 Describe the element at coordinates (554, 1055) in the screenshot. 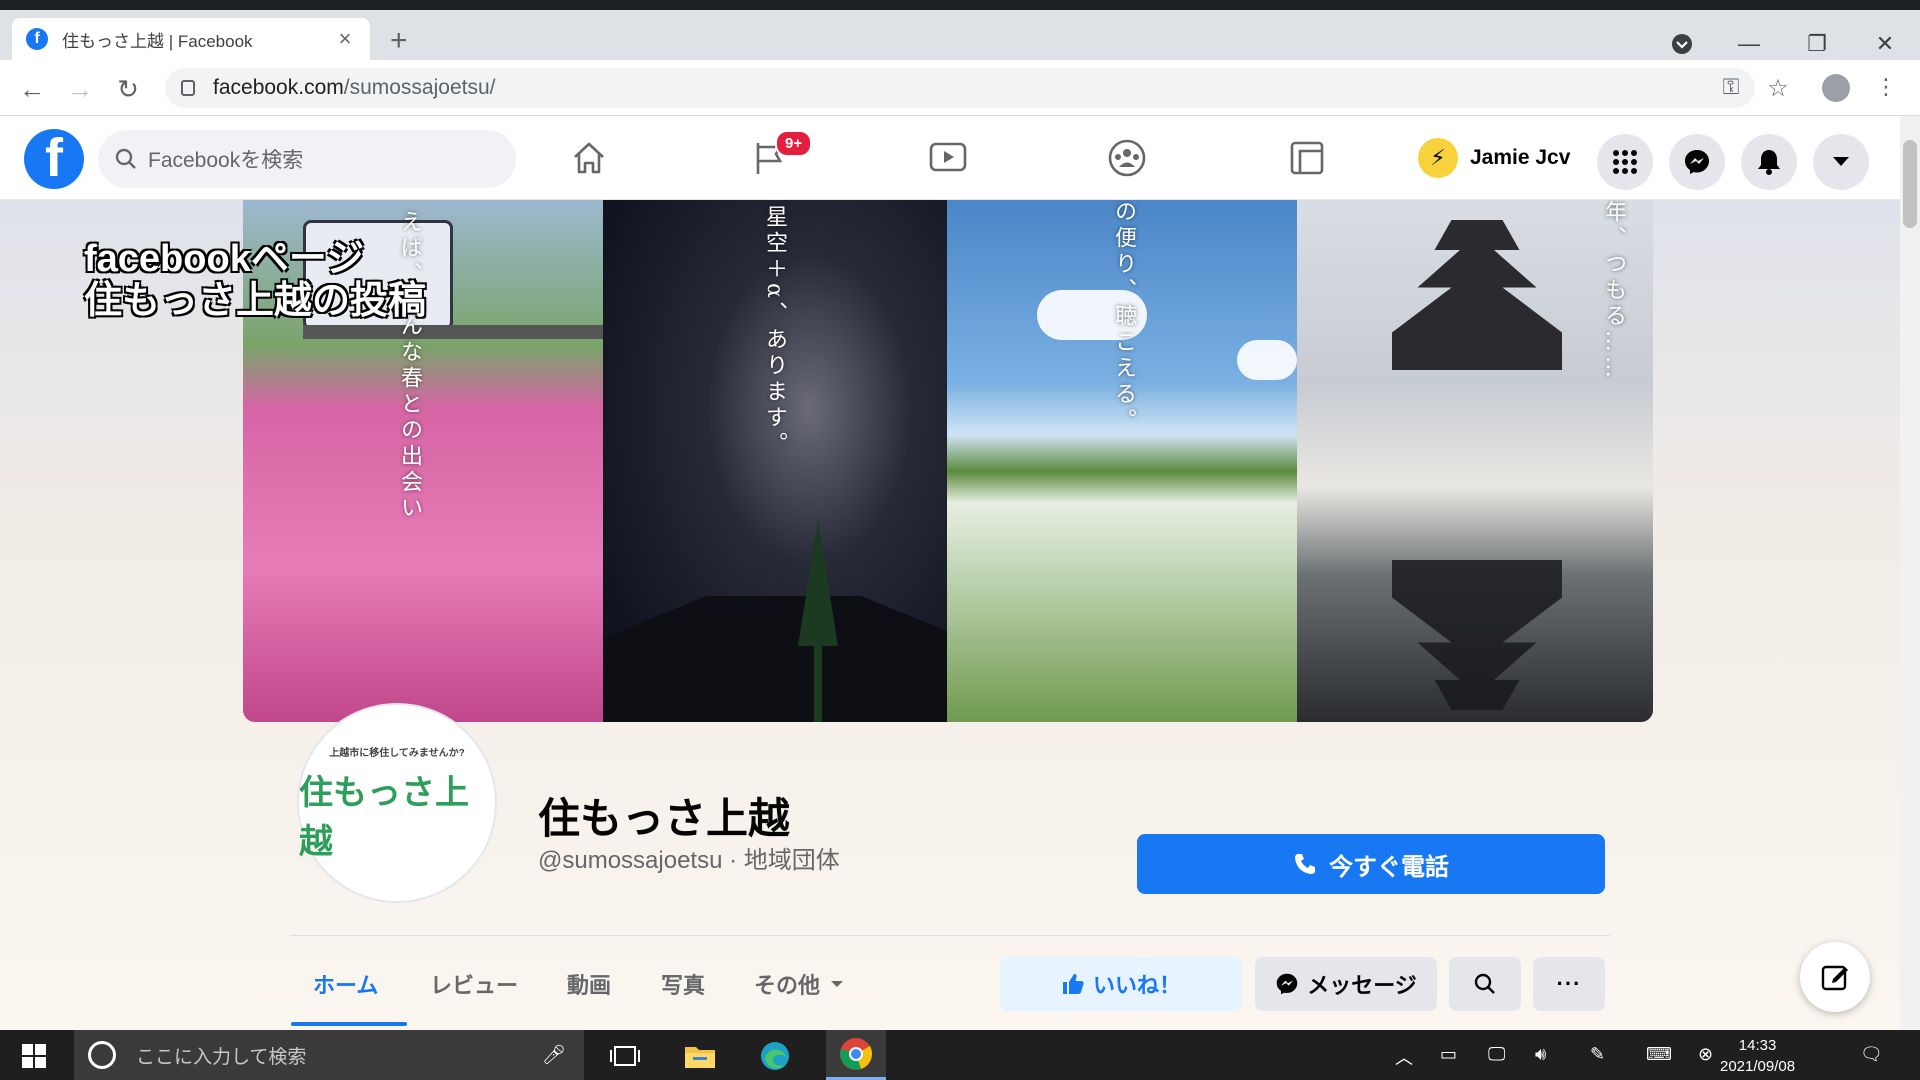

I see `microphone-icon: 🎤︎` at that location.